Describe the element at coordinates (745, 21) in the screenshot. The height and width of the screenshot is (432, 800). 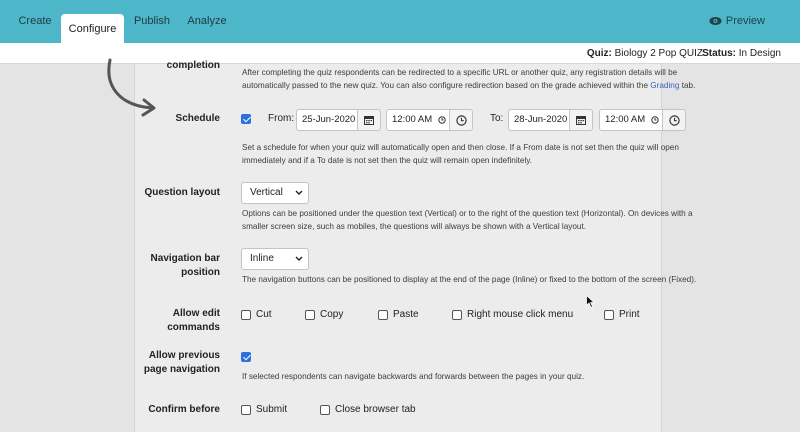
I see `preview-label: Preview` at that location.